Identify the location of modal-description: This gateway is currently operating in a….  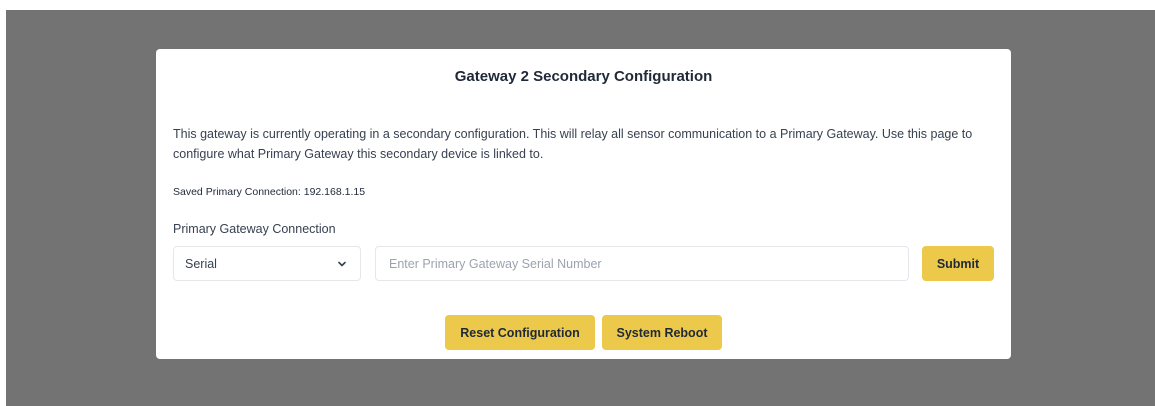
(573, 144).